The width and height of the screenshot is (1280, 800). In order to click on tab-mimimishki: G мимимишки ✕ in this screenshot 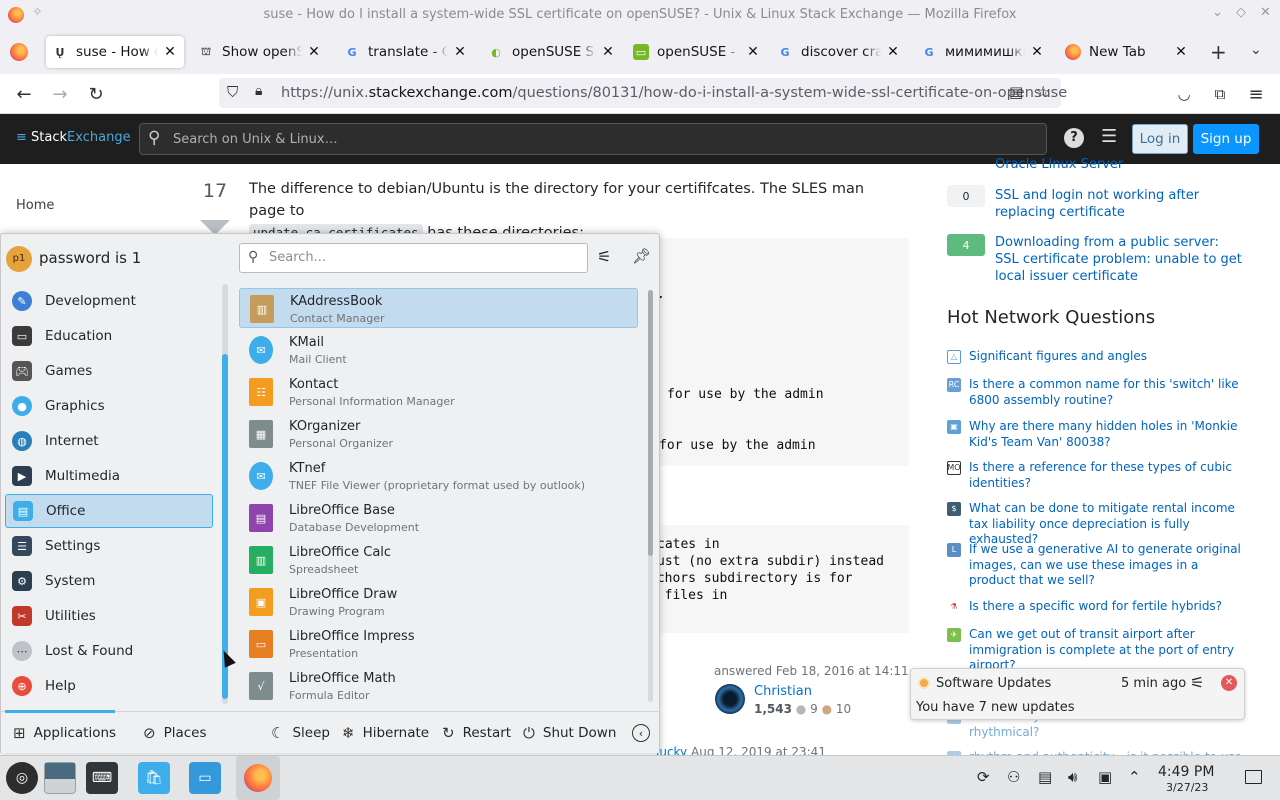, I will do `click(983, 52)`.